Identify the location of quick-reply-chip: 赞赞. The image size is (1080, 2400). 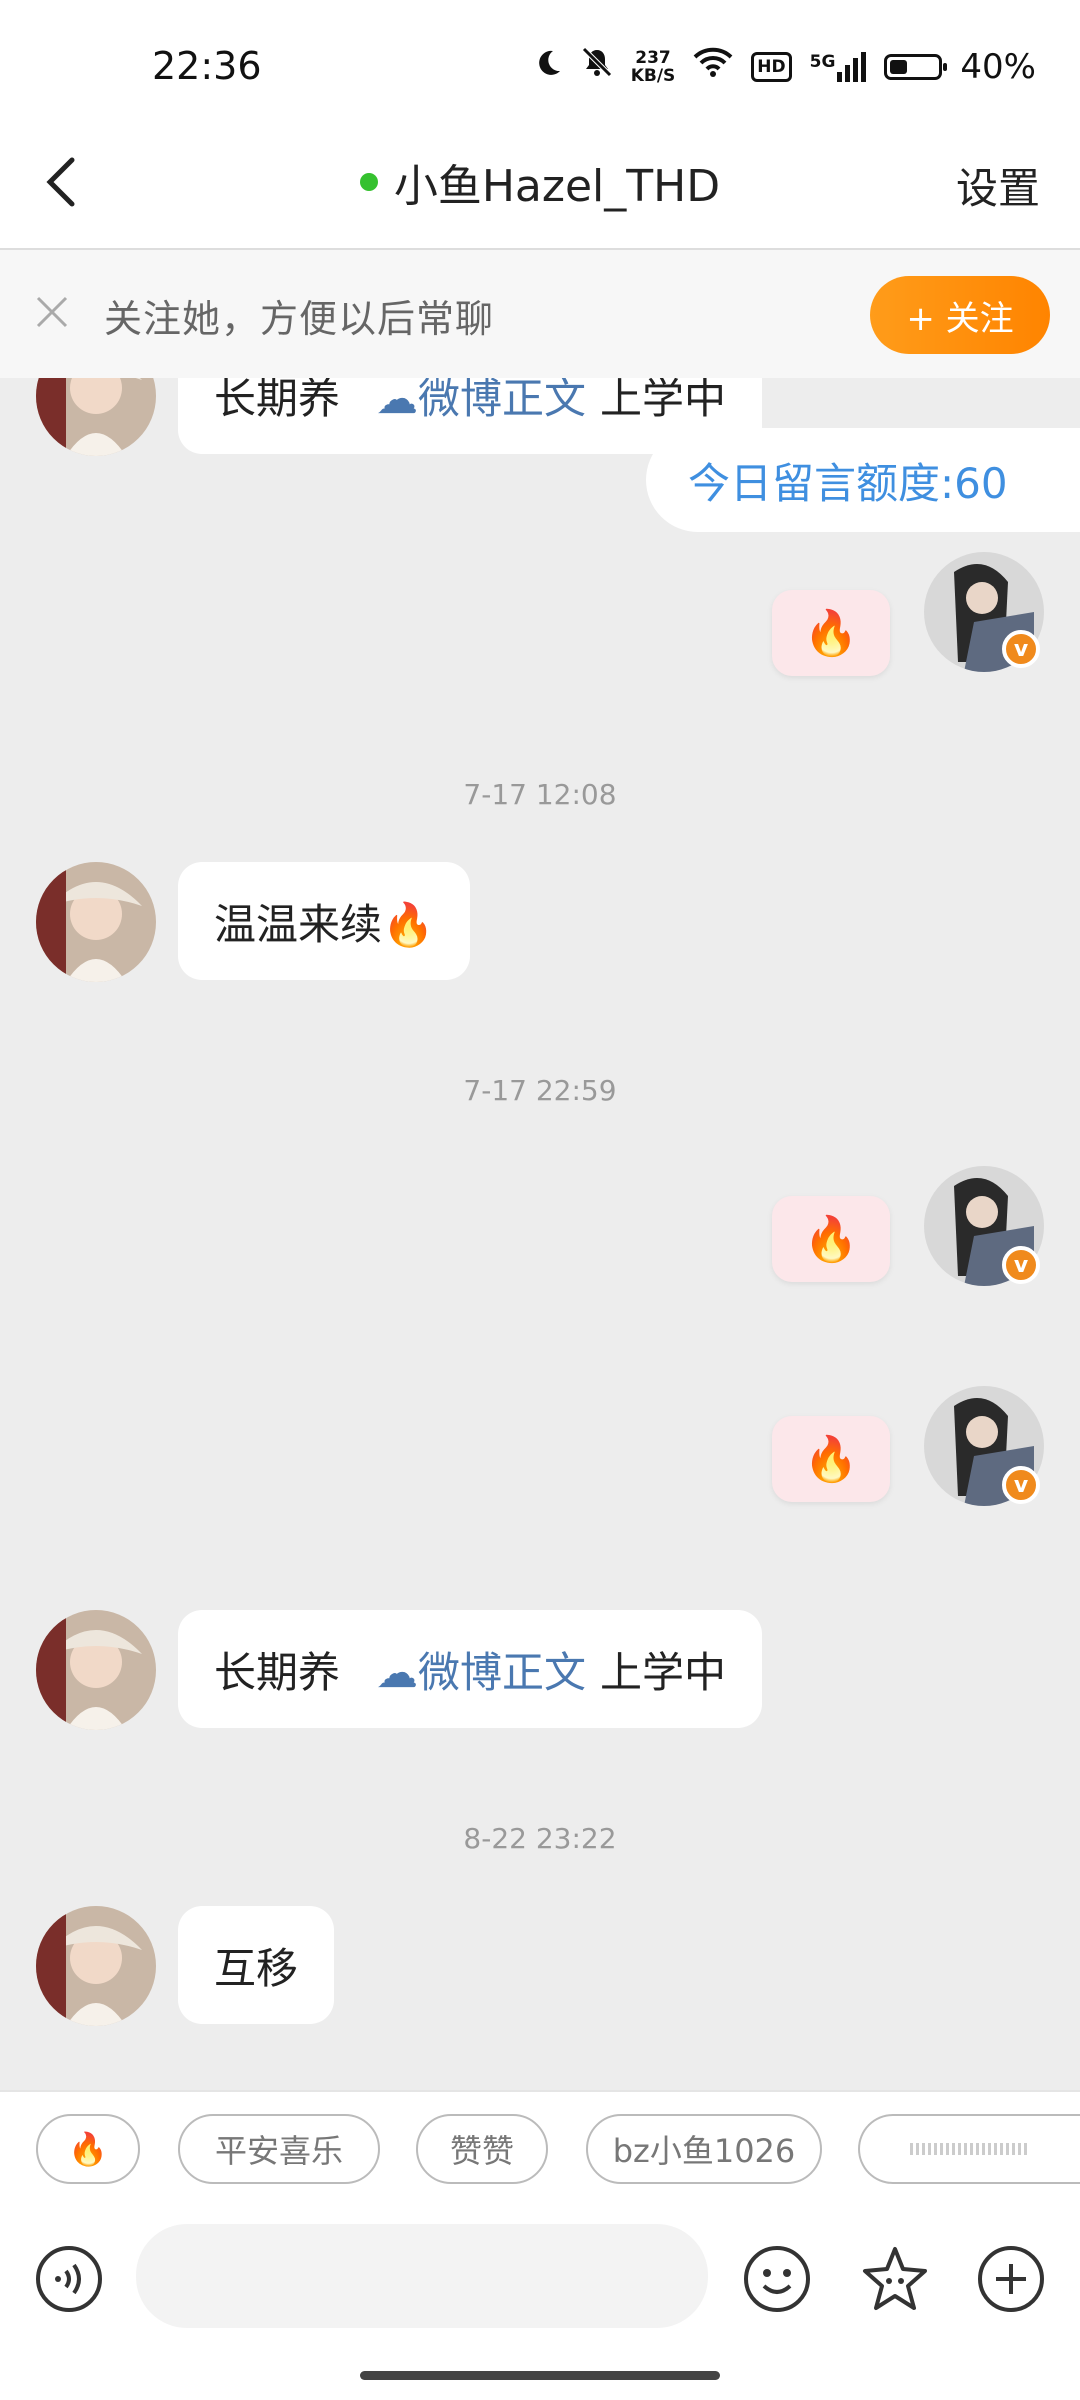
(482, 2149).